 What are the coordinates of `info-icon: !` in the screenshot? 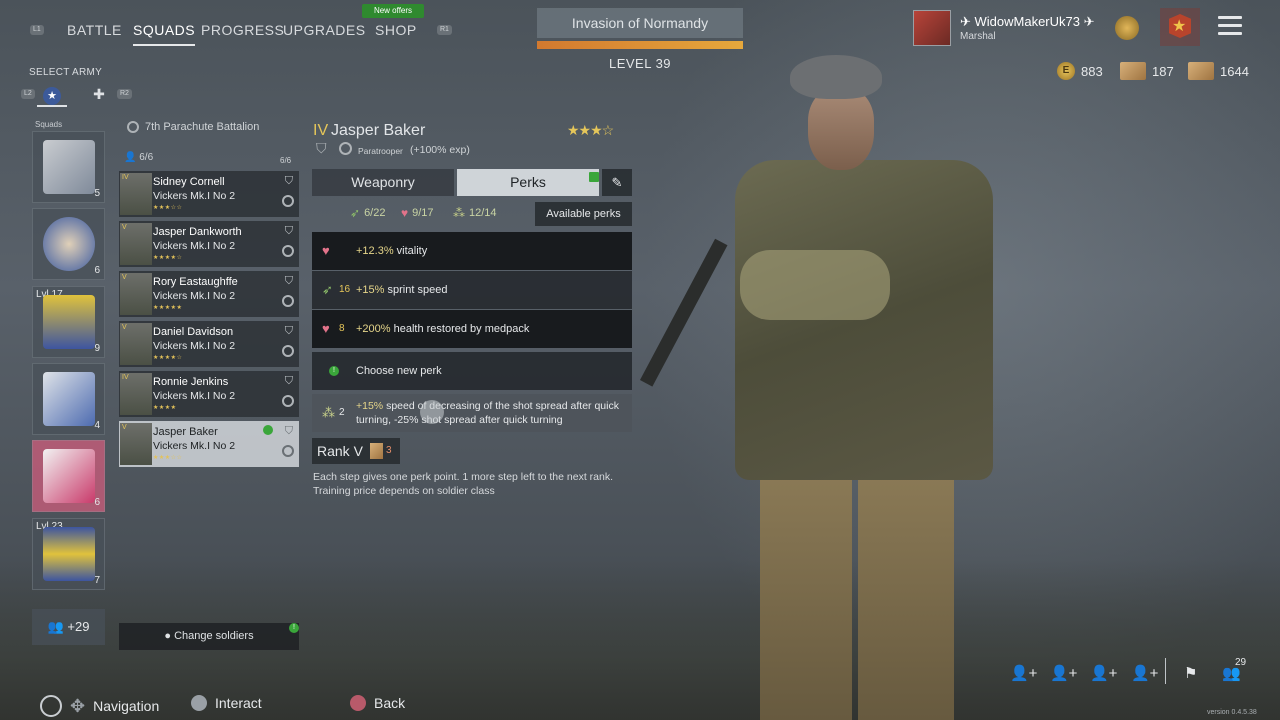 It's located at (334, 371).